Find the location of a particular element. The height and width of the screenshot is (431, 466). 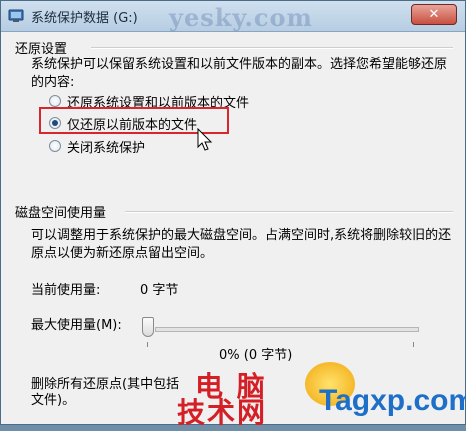

watermark-cn-line2: 技术网 is located at coordinates (222, 412).